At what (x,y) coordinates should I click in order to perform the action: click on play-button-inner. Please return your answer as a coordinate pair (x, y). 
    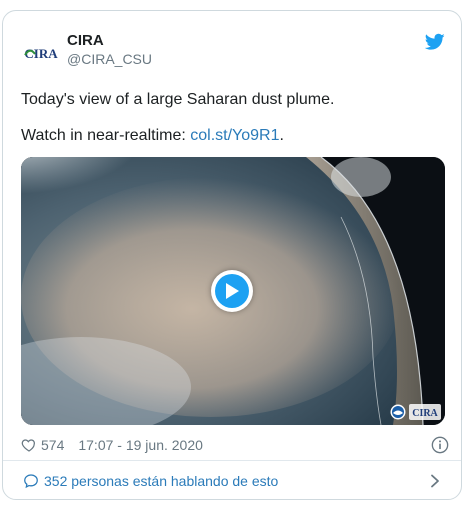
    Looking at the image, I should click on (232, 291).